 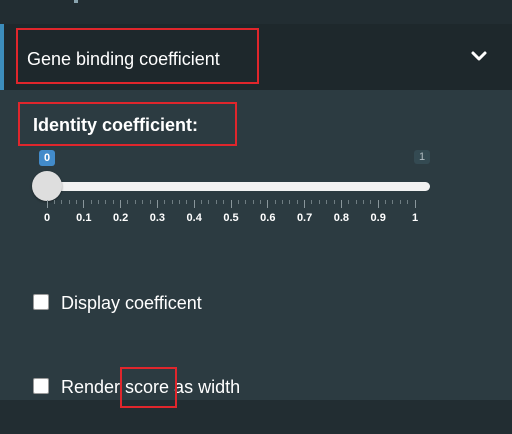 What do you see at coordinates (256, 12) in the screenshot?
I see `previous-section-strip` at bounding box center [256, 12].